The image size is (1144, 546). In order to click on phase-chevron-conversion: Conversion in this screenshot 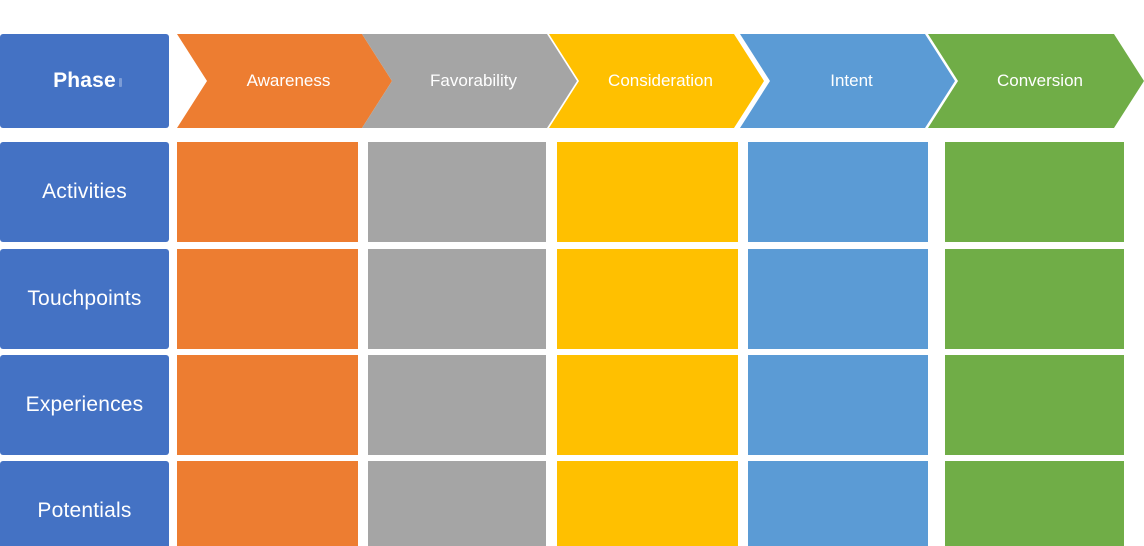, I will do `click(1036, 81)`.